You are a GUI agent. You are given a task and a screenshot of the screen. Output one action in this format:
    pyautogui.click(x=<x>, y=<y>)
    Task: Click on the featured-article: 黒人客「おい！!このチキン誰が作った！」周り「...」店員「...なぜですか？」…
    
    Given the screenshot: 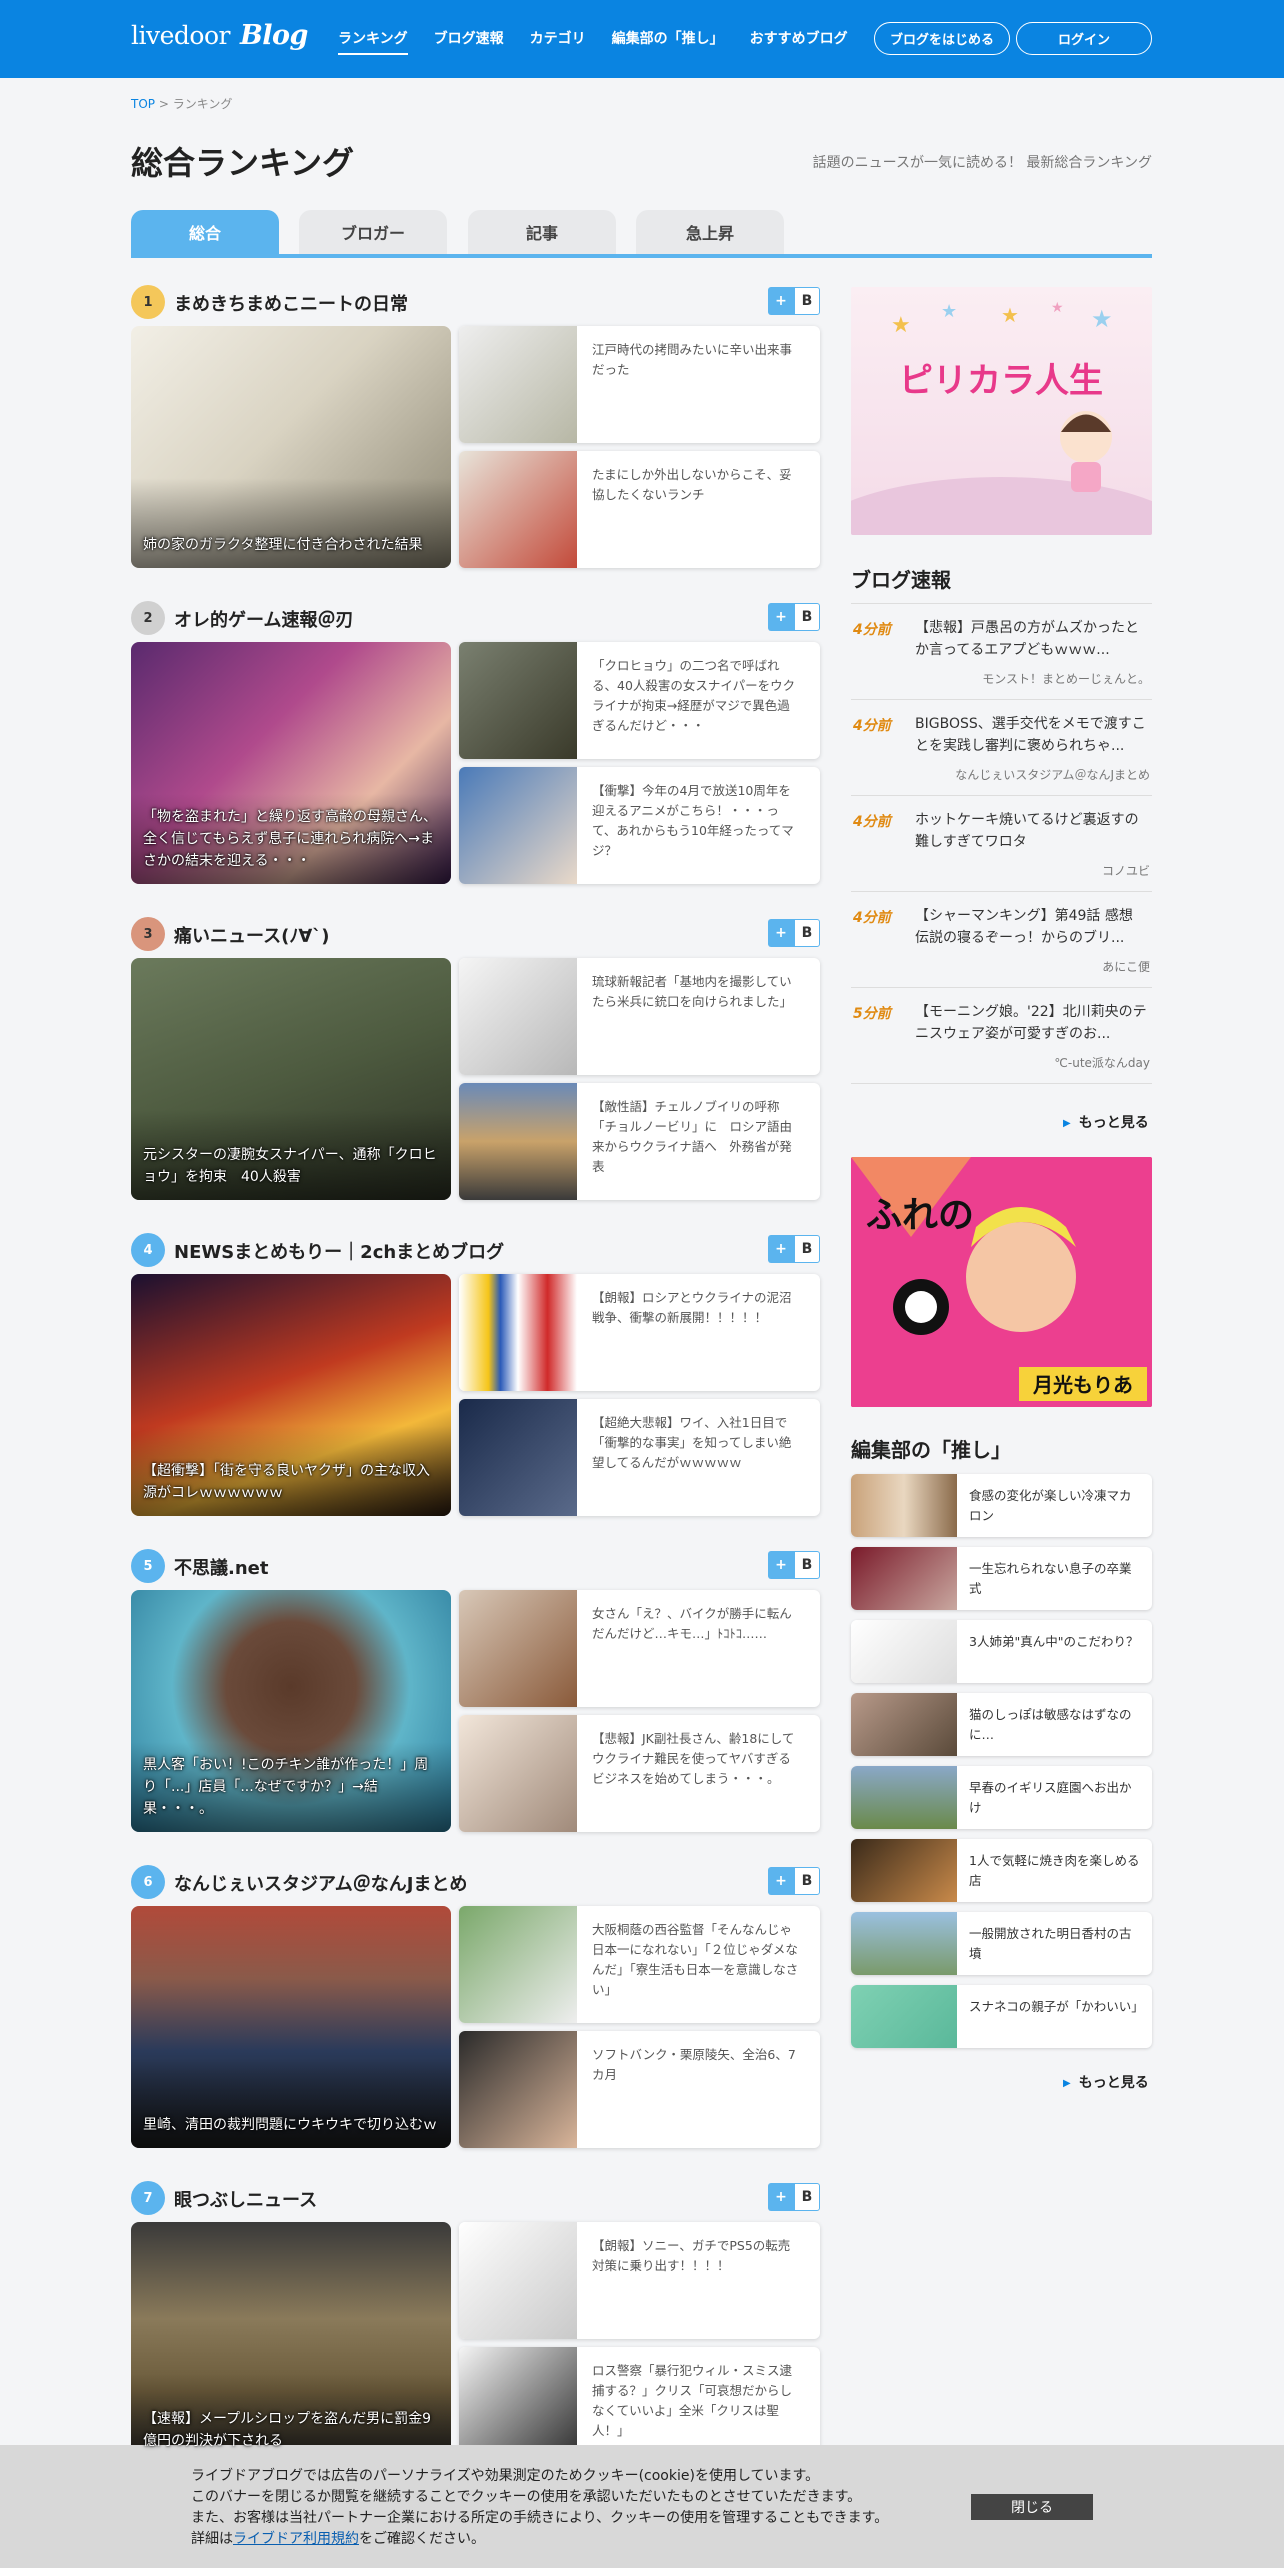 What is the action you would take?
    pyautogui.click(x=291, y=1711)
    